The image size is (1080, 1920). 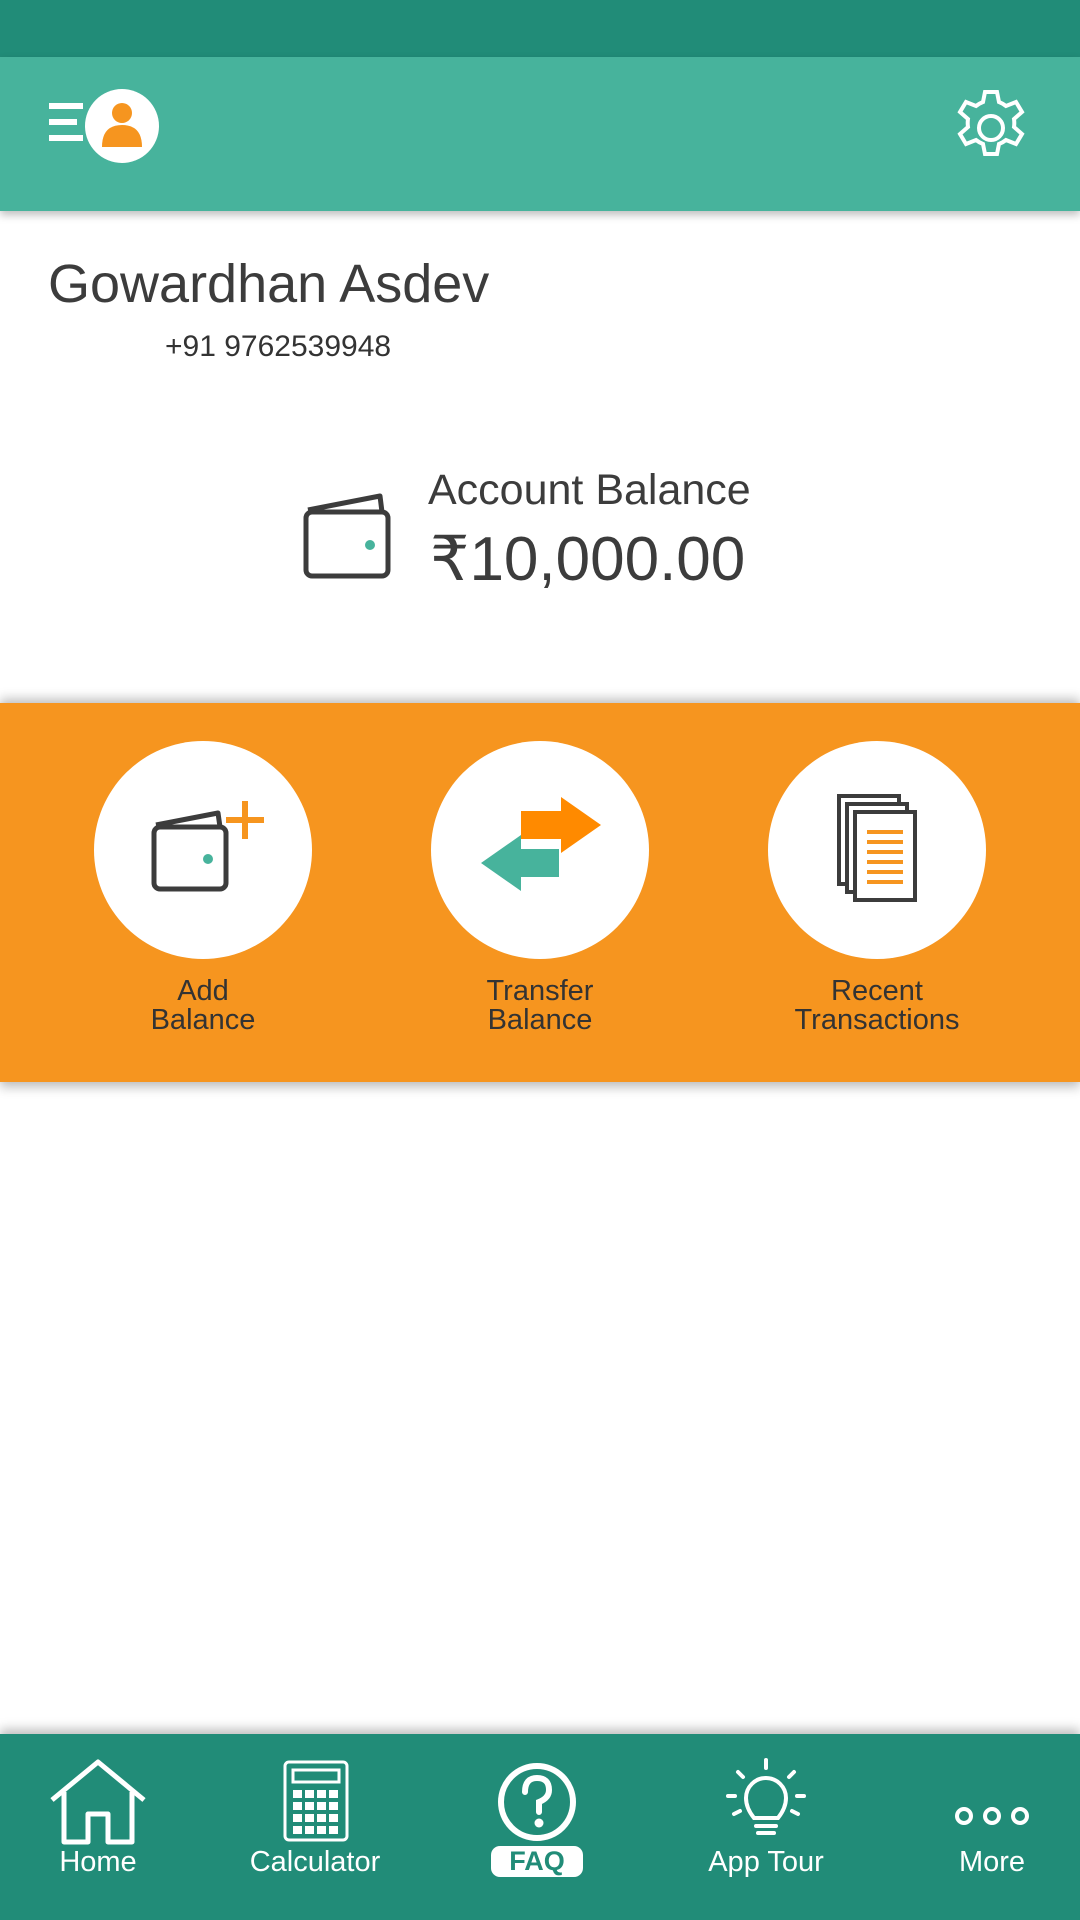 I want to click on profile-menu-icon, so click(x=104, y=126).